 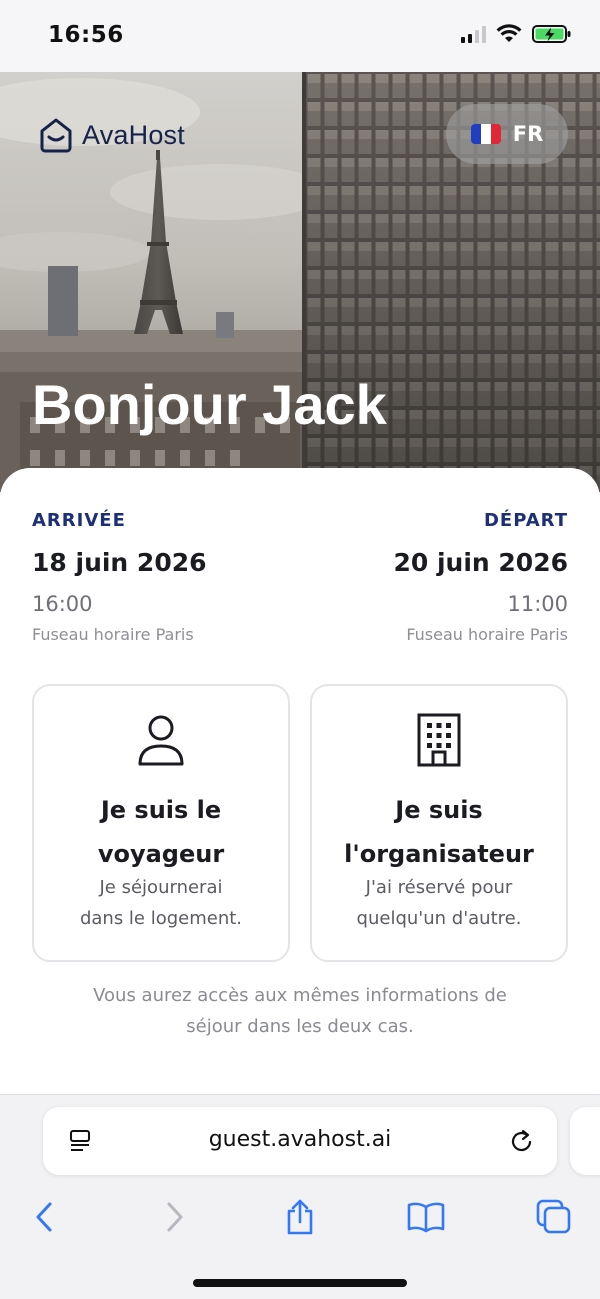 What do you see at coordinates (161, 854) in the screenshot?
I see `traveler-title-line-2: voyageur` at bounding box center [161, 854].